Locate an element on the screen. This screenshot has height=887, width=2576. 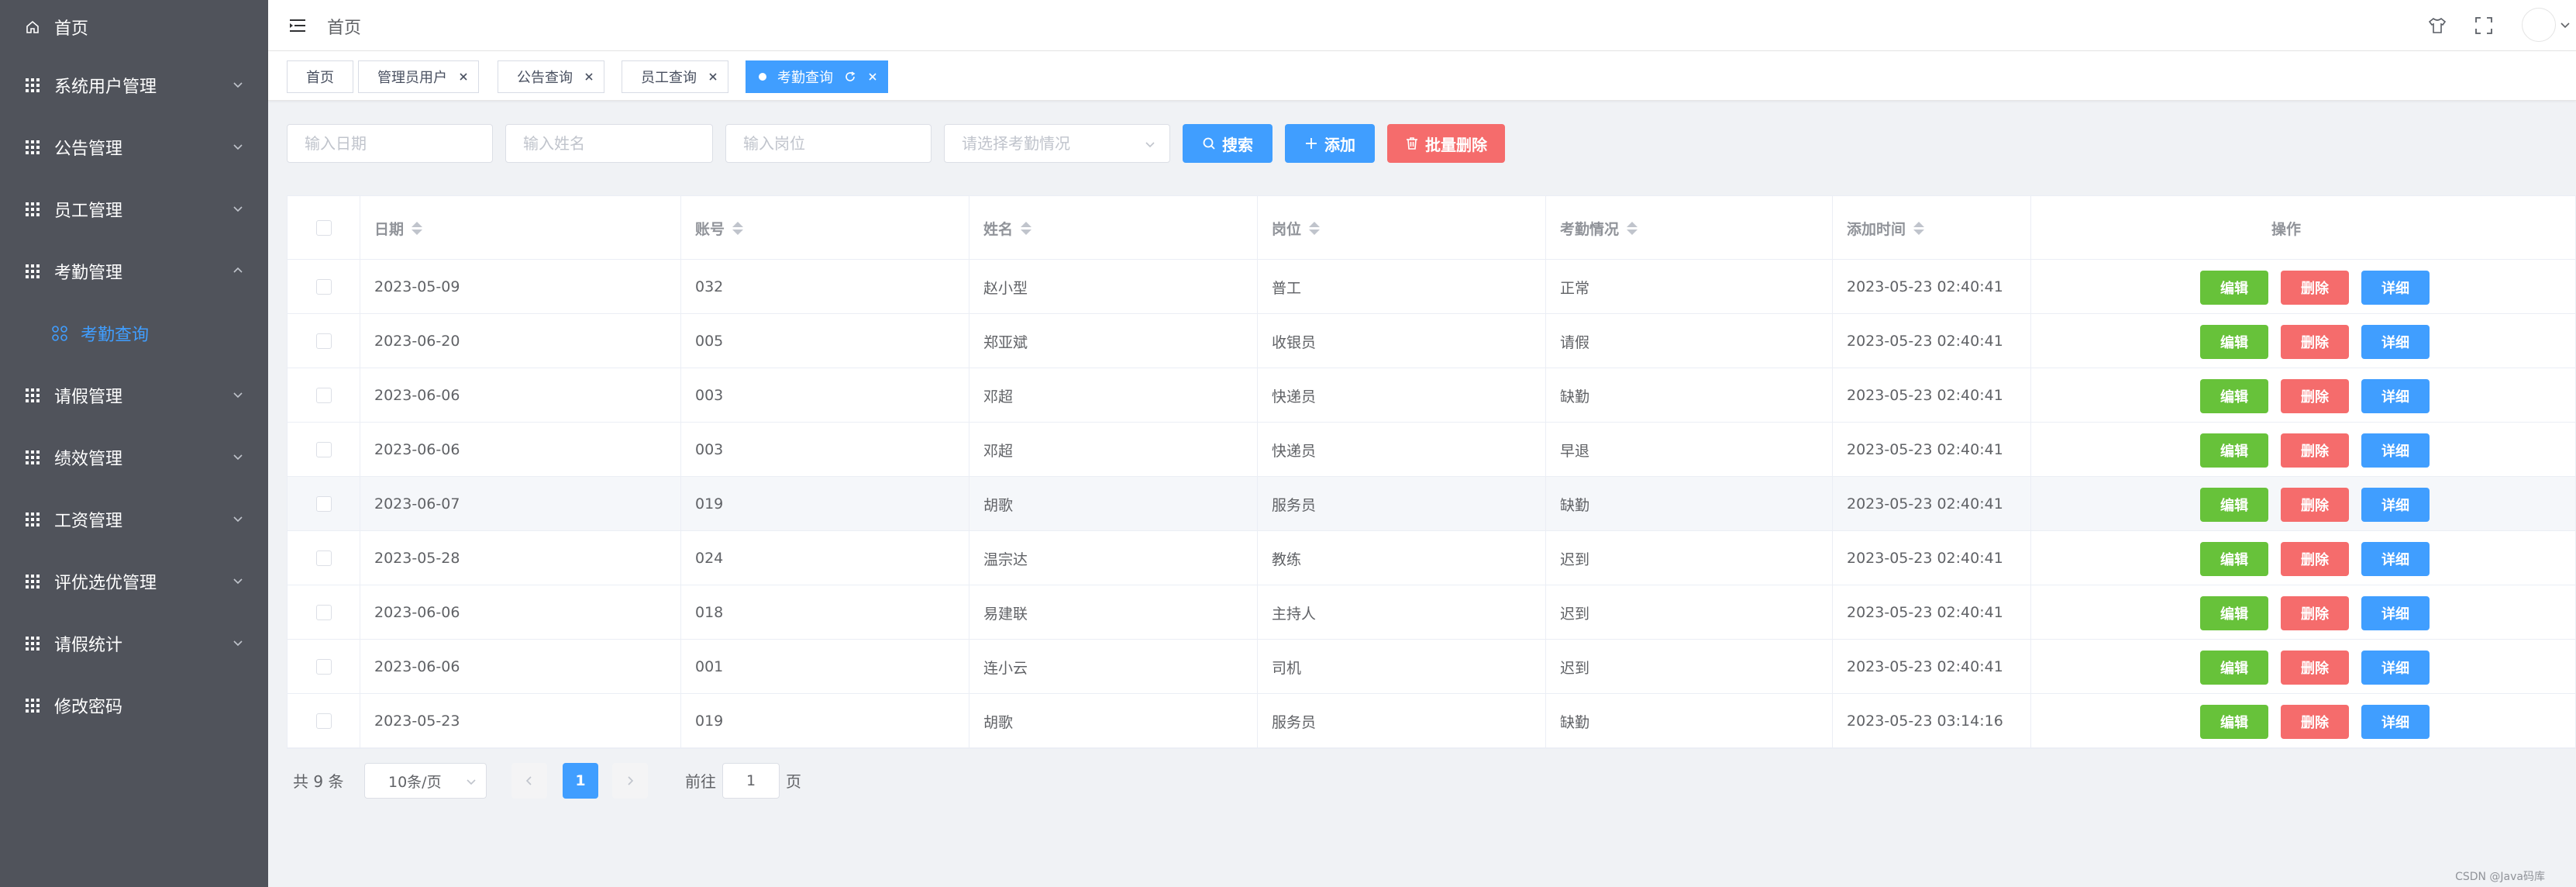
sidebar-item-leave-stats: 请假统计 is located at coordinates (134, 644).